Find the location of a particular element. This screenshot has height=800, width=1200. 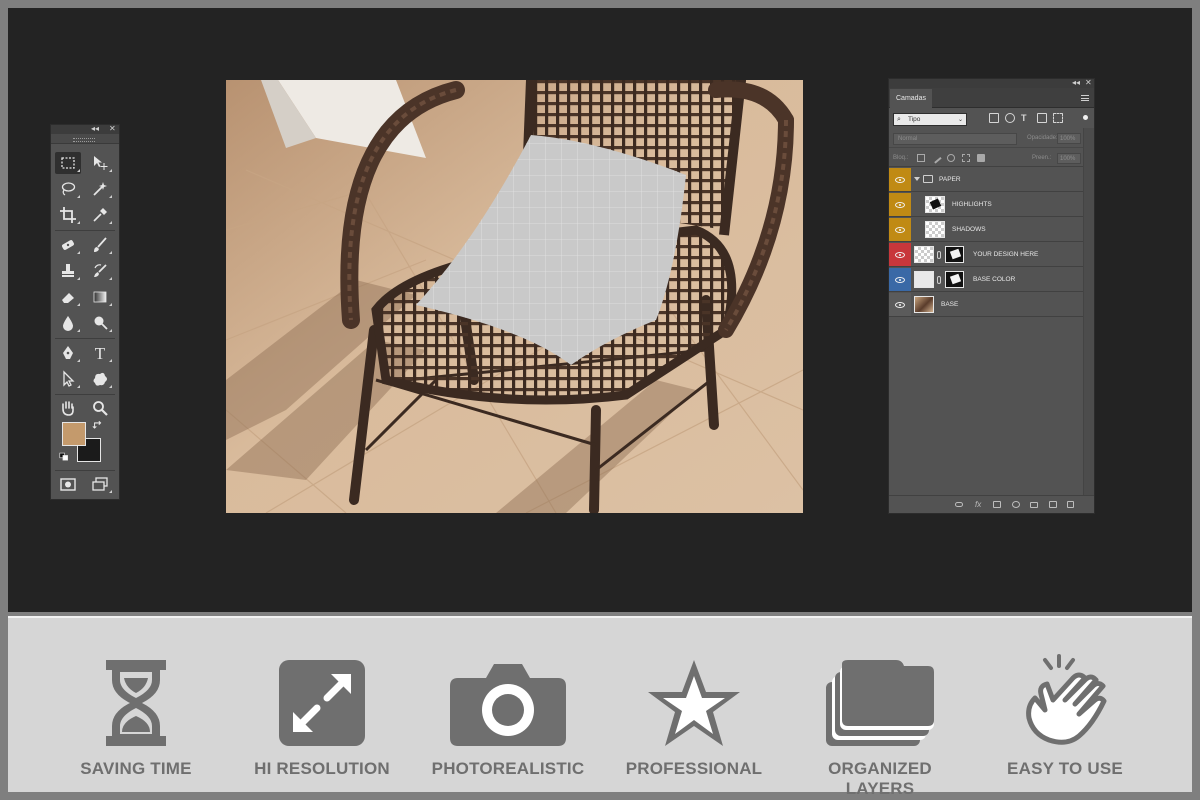

lasso-icon is located at coordinates (68, 189).